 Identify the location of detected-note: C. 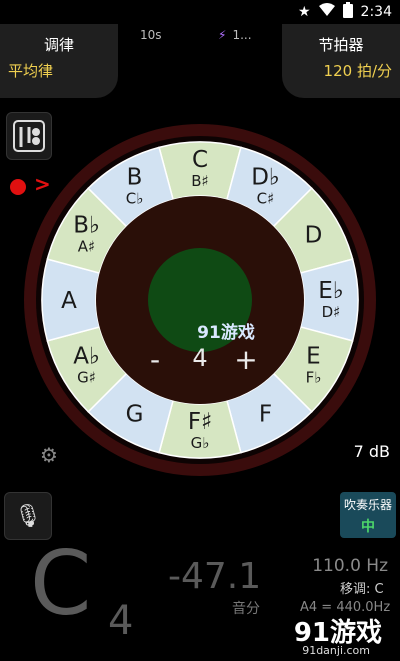
(61, 583).